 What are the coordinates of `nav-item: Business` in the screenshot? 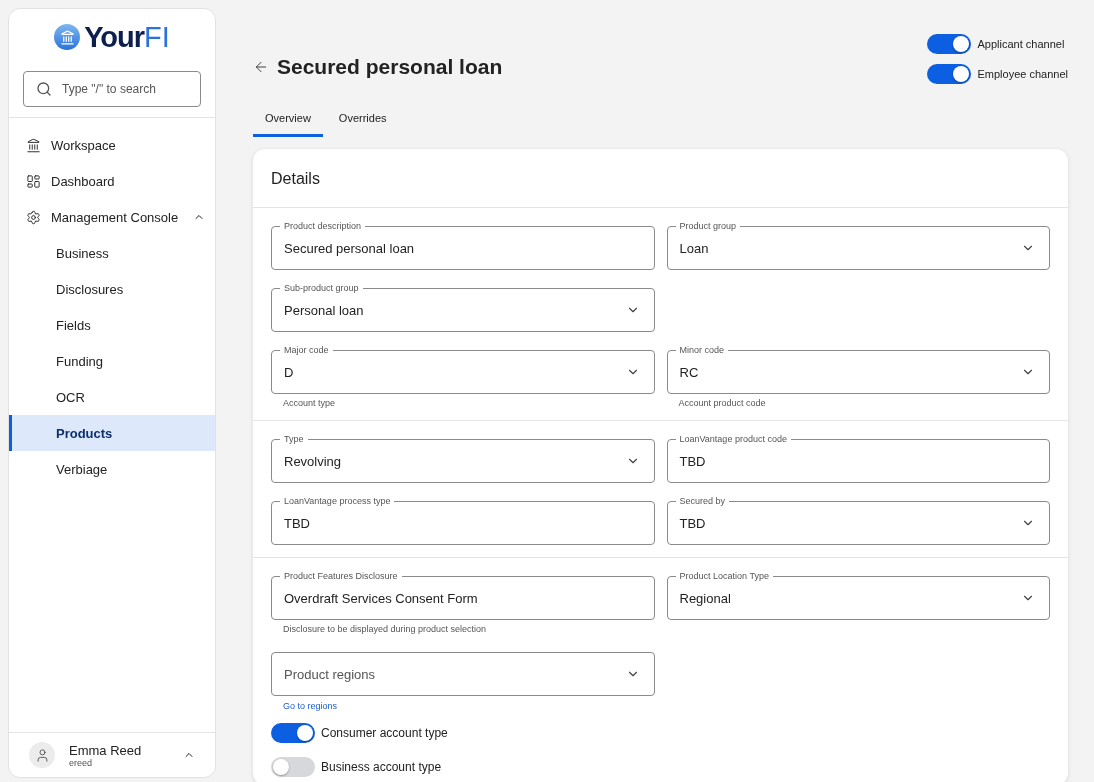 It's located at (112, 253).